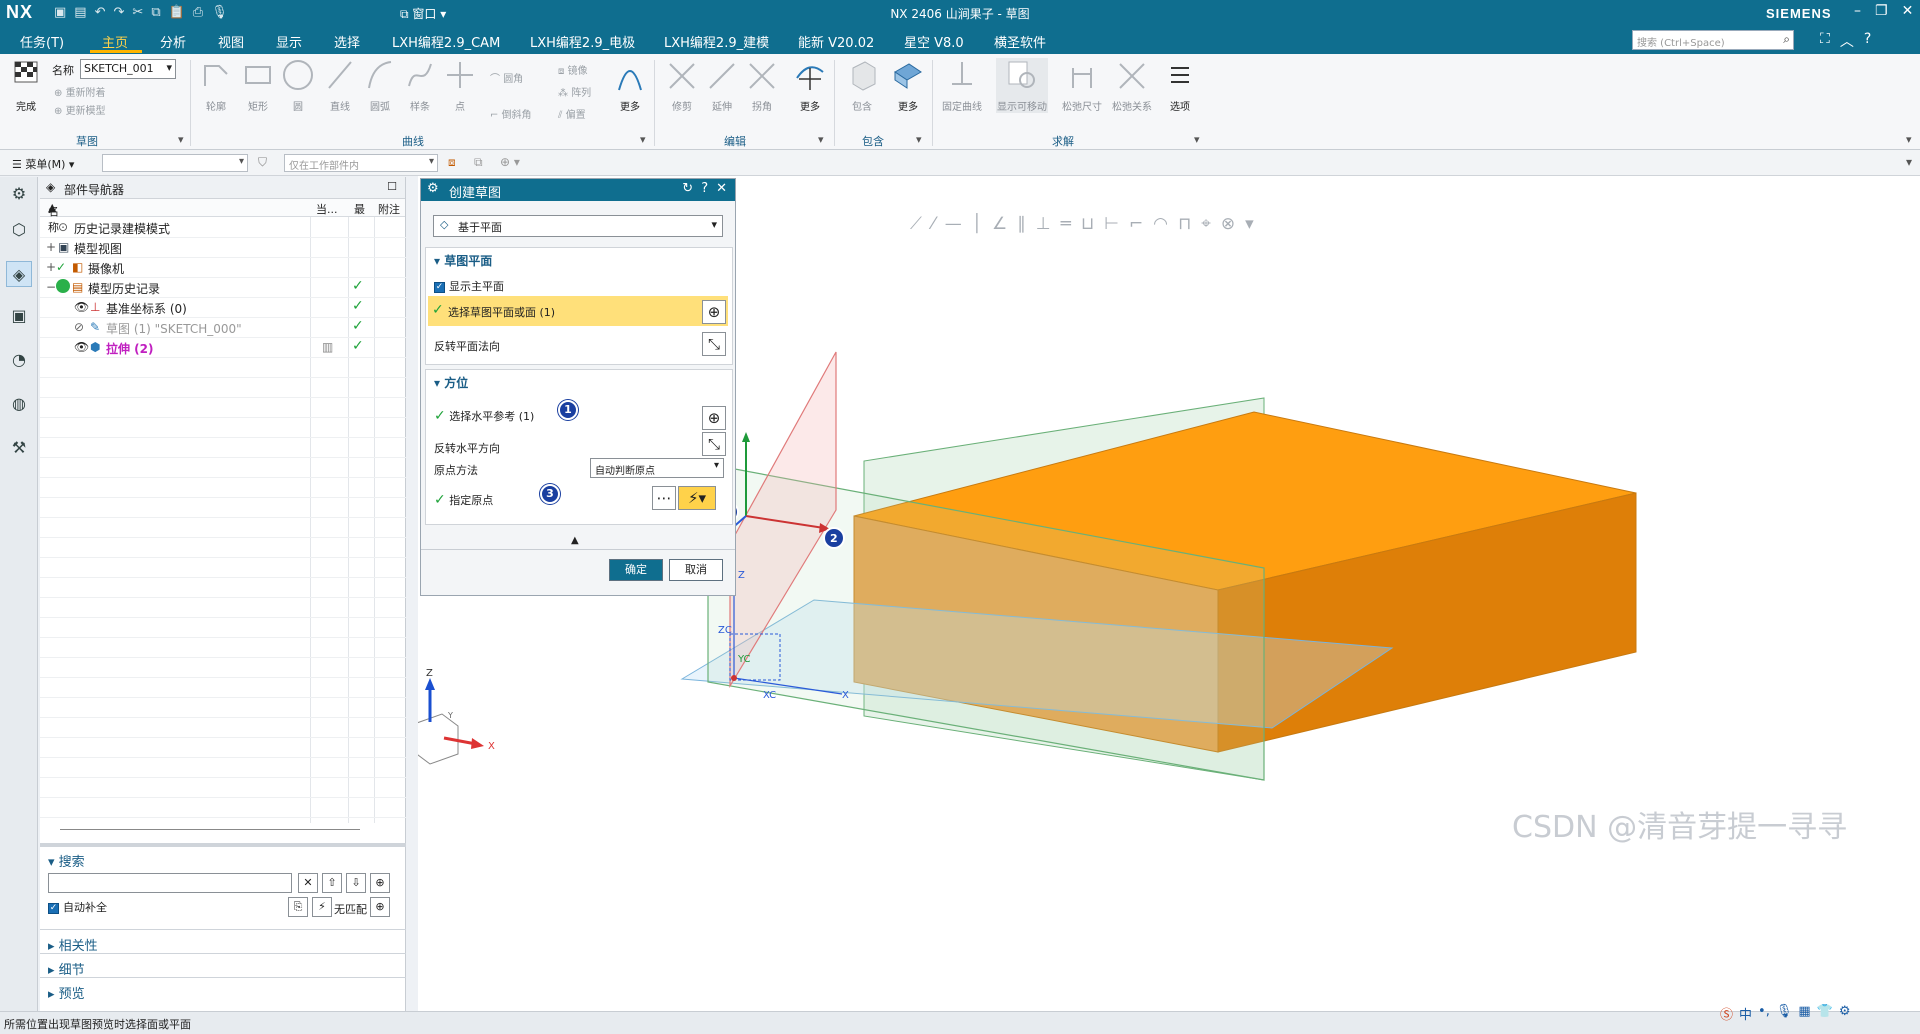  Describe the element at coordinates (463, 500) in the screenshot. I see `specify-origin-row: ✓ 指定原点` at that location.